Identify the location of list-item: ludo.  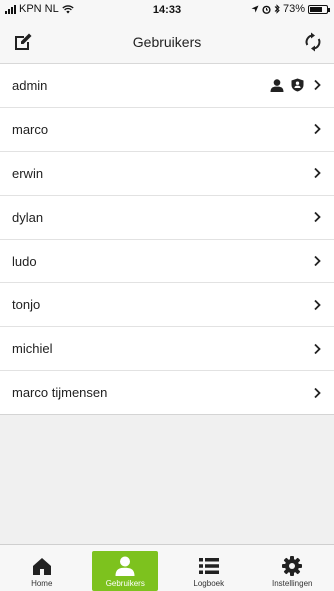
(167, 262).